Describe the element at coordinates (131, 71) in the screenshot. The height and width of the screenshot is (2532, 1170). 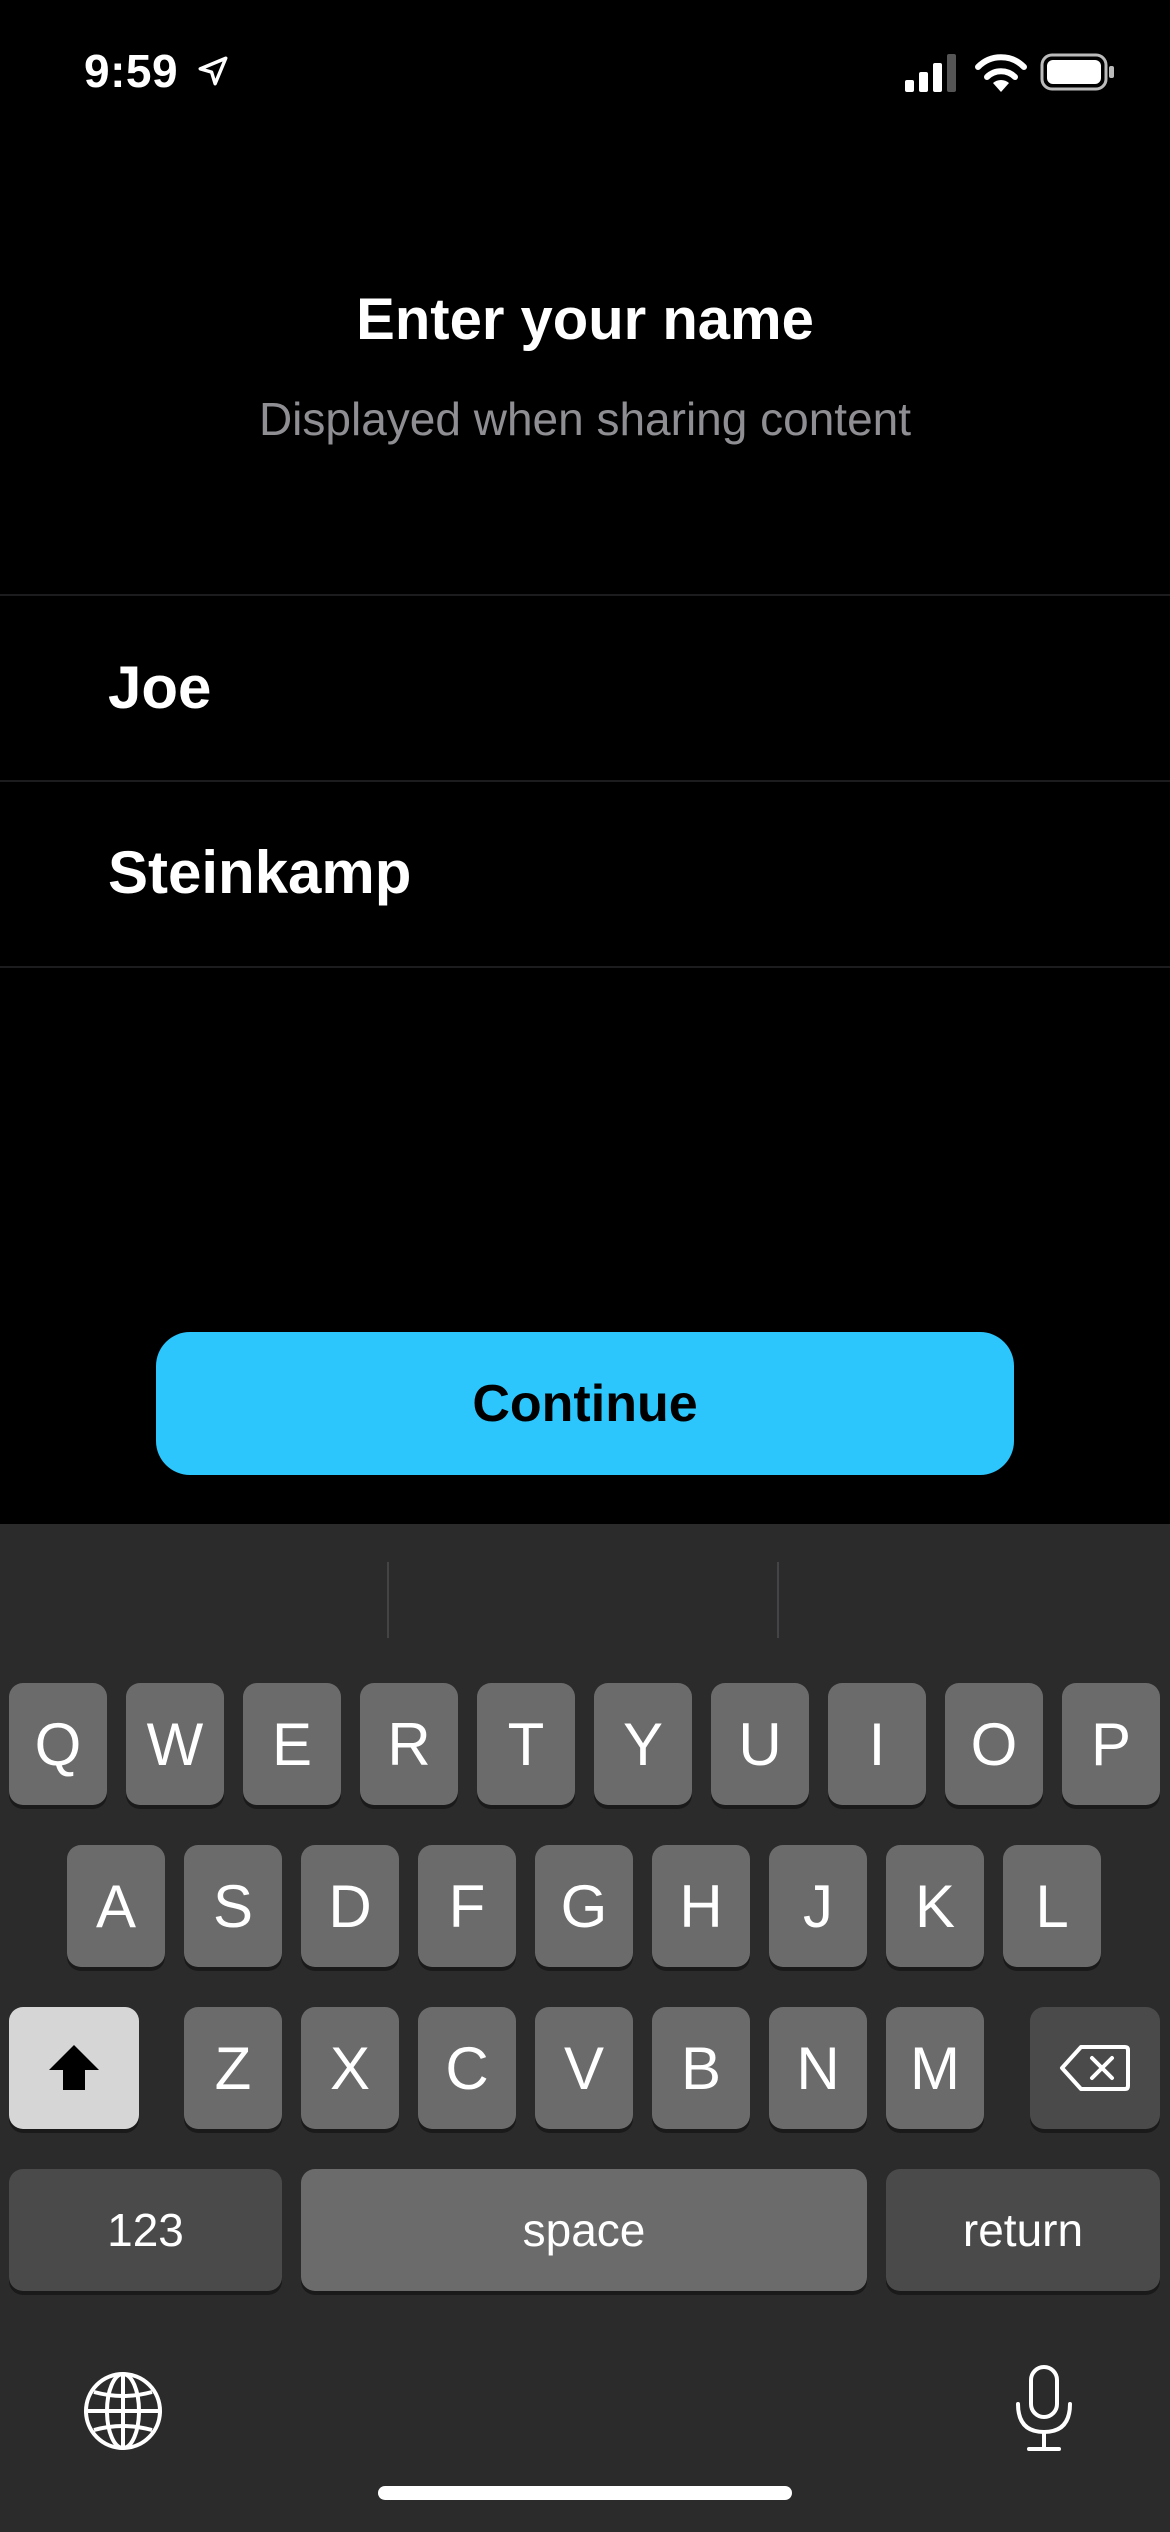
I see `status-time: 9:59` at that location.